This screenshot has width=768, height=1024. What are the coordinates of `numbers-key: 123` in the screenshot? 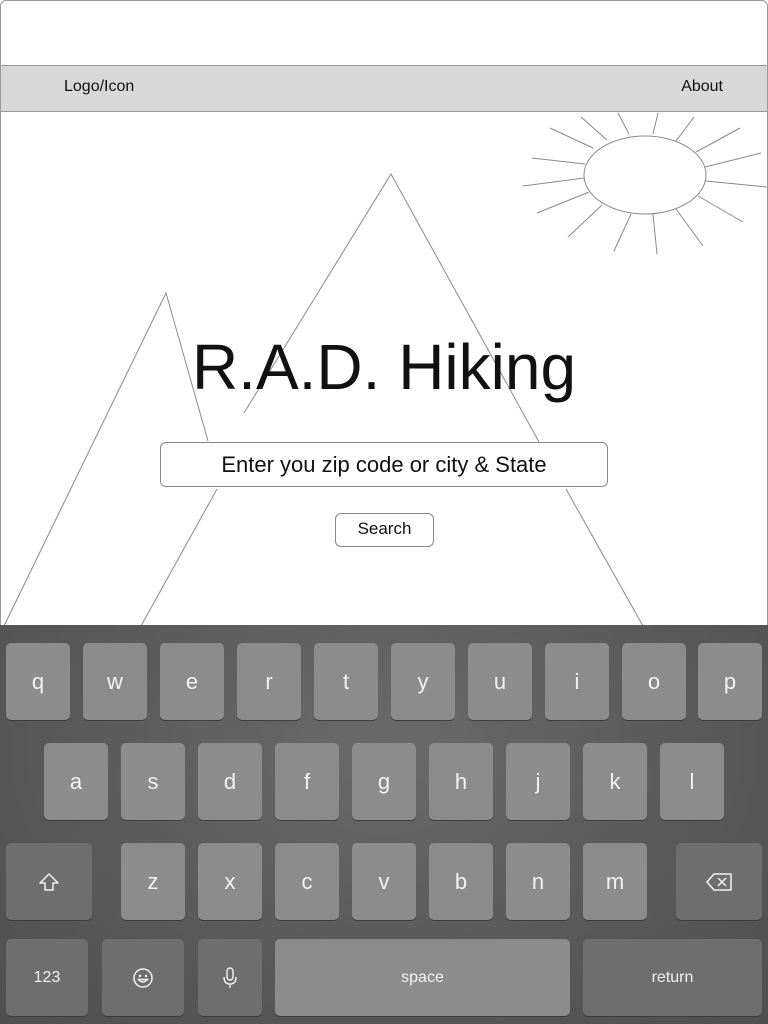 It's located at (47, 977).